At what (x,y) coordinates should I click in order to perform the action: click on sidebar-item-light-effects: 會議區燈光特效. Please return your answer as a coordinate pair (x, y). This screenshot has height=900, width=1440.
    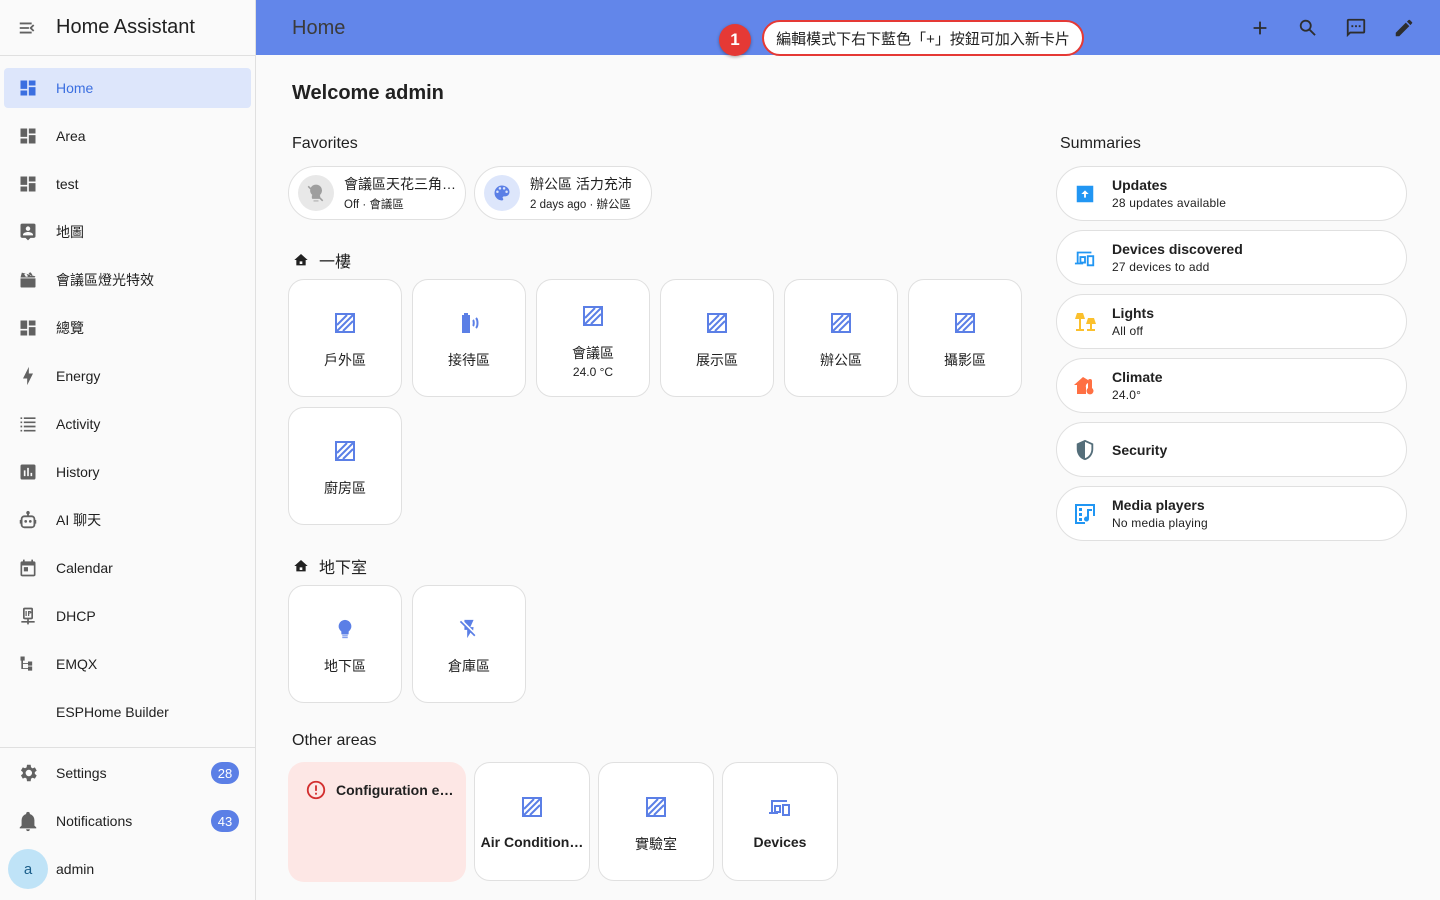
    Looking at the image, I should click on (127, 280).